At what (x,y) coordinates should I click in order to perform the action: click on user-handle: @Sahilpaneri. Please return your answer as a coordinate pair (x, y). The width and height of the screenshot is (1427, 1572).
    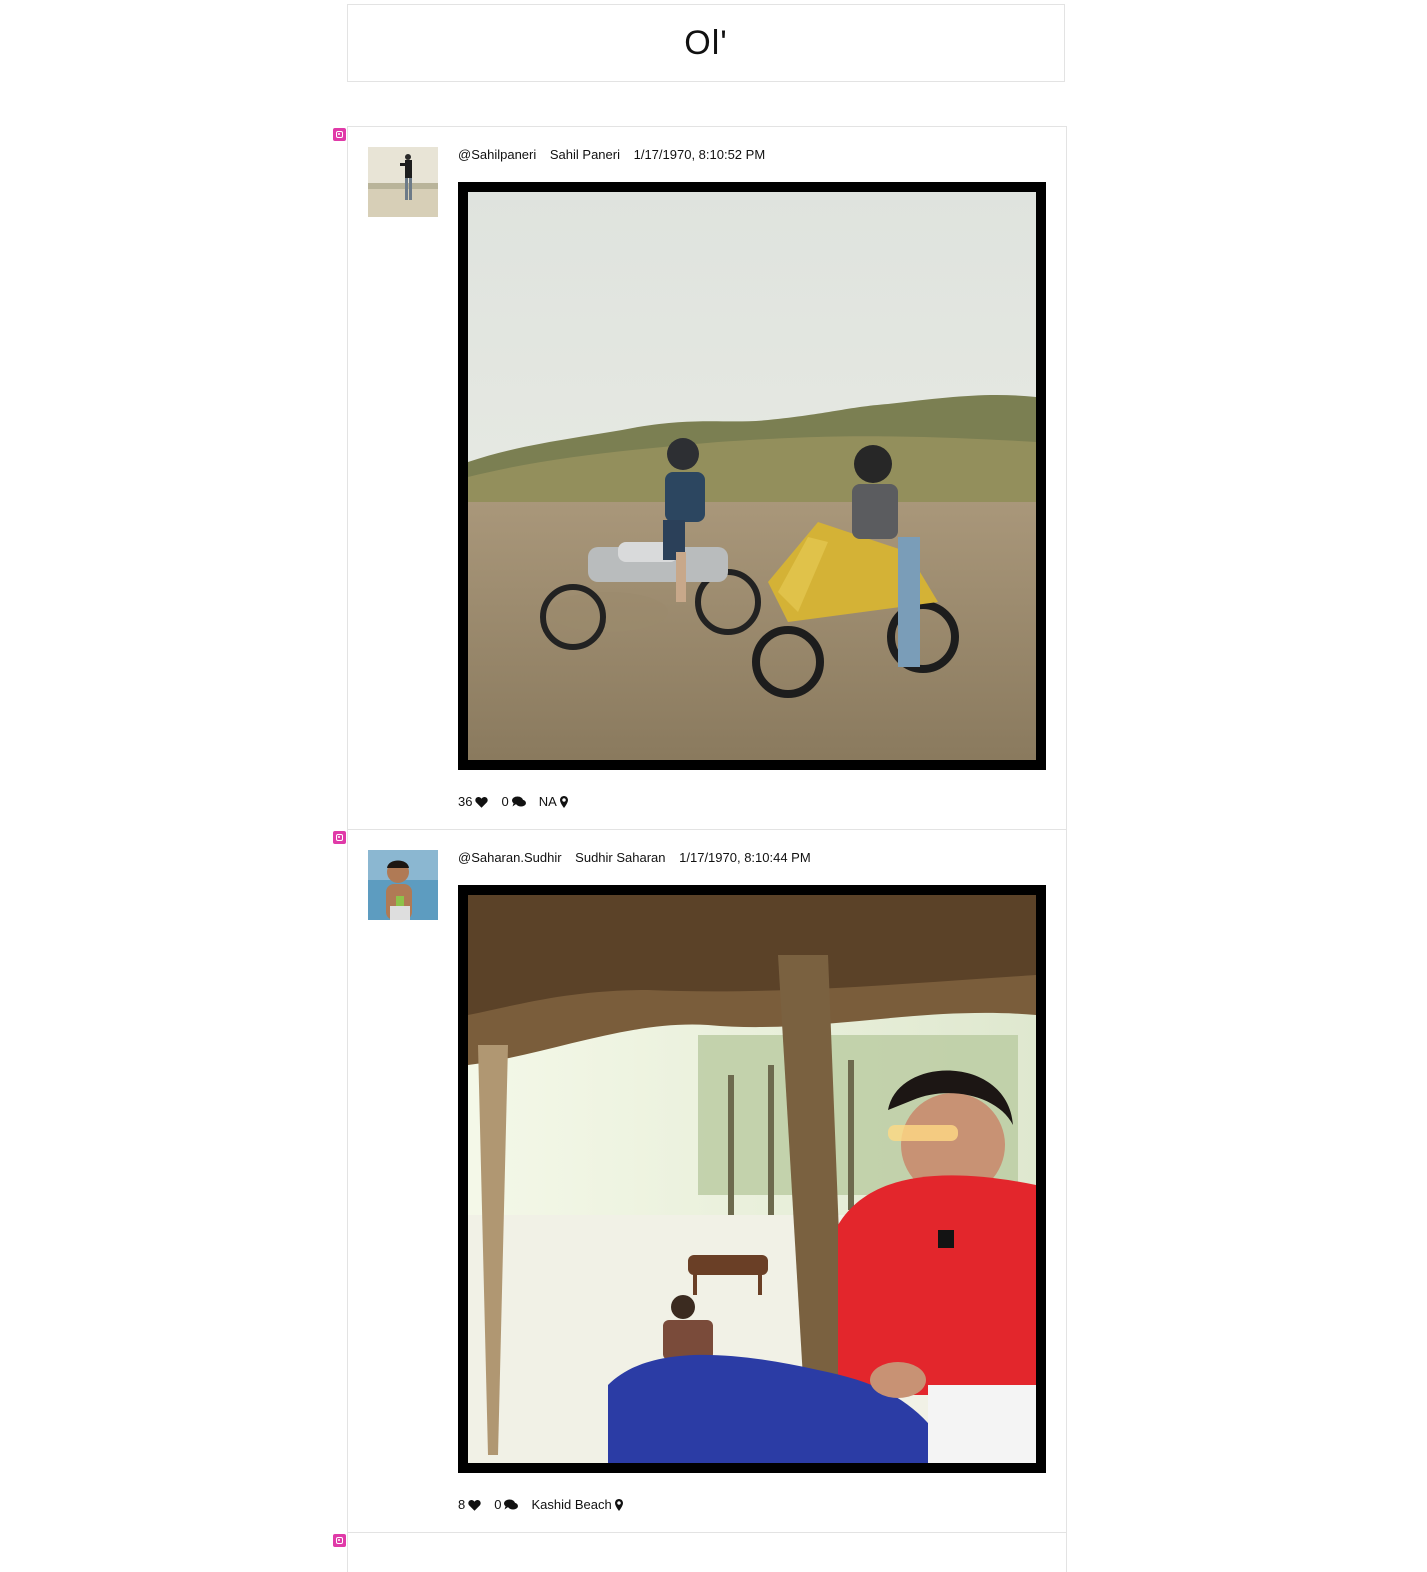
    Looking at the image, I should click on (497, 154).